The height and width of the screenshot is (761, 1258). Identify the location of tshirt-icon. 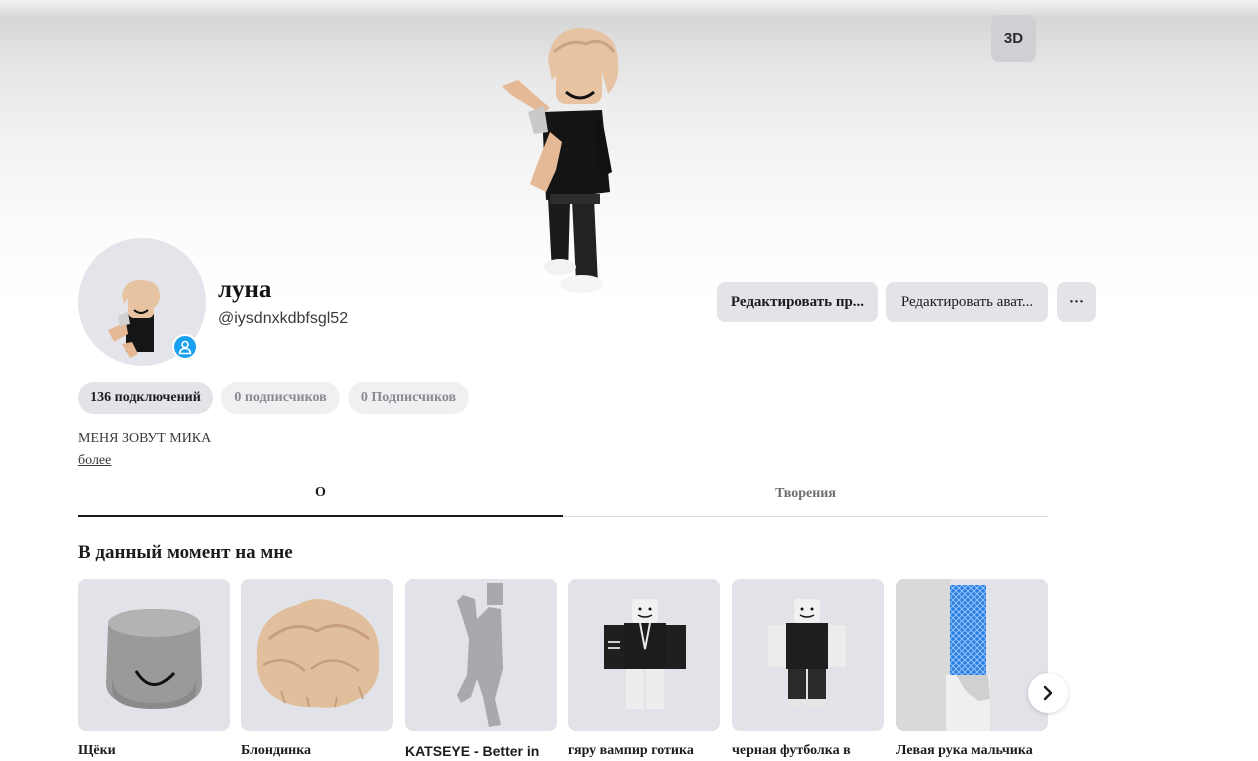
(807, 654).